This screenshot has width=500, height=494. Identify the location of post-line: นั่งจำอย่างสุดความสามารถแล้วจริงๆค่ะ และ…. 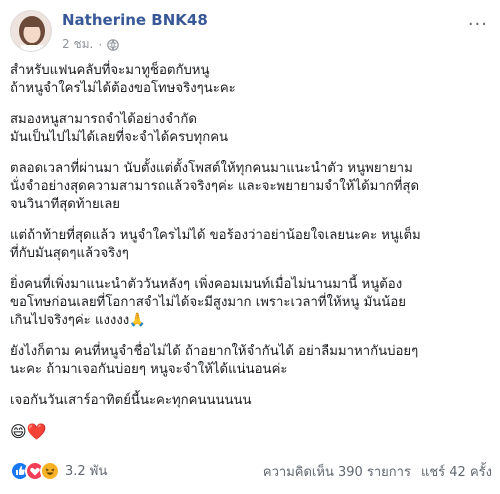
(215, 186).